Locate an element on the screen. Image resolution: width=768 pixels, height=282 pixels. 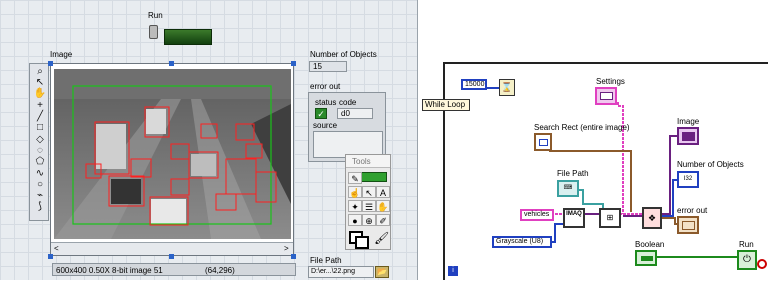
browse-folder-icon: 📂 is located at coordinates (382, 272).